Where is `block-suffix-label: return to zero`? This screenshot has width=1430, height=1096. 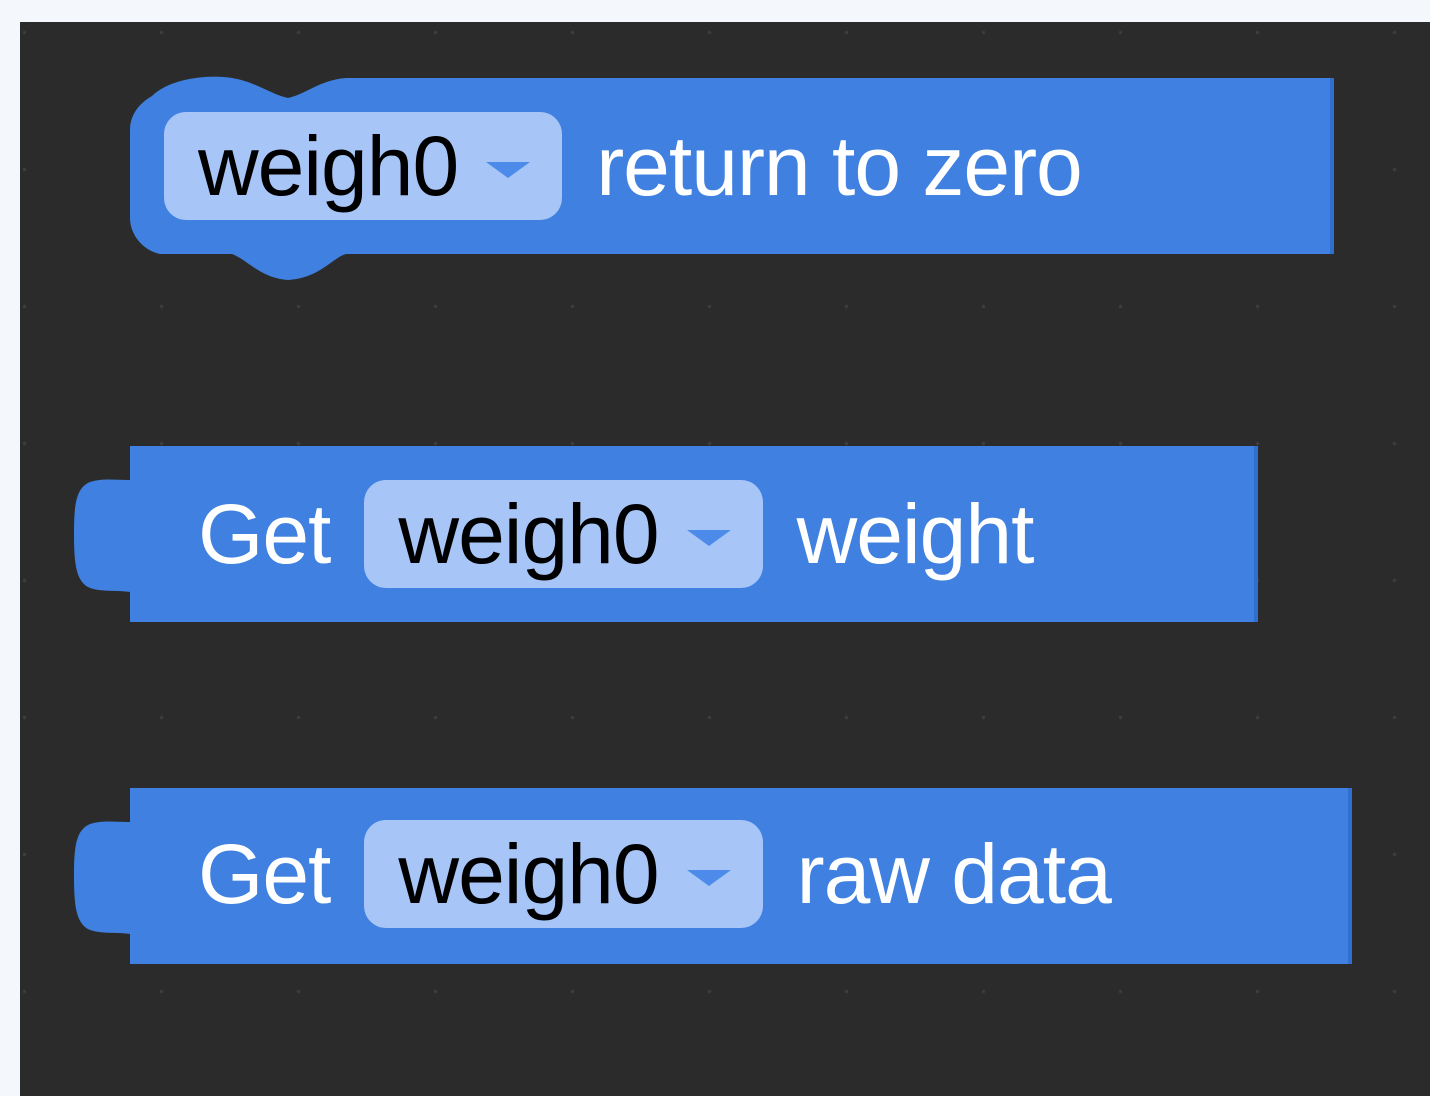 block-suffix-label: return to zero is located at coordinates (839, 166).